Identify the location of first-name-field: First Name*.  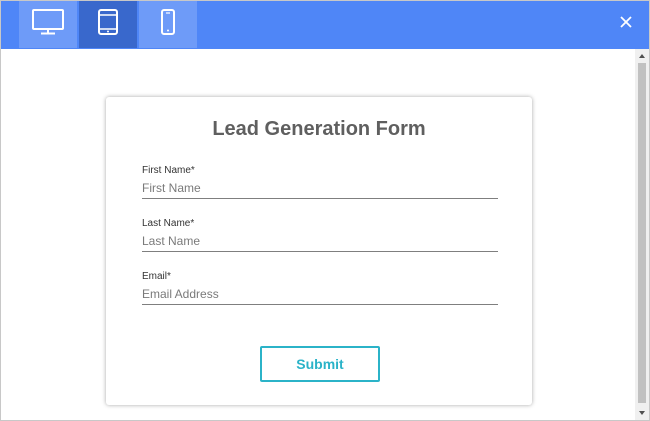
(320, 182).